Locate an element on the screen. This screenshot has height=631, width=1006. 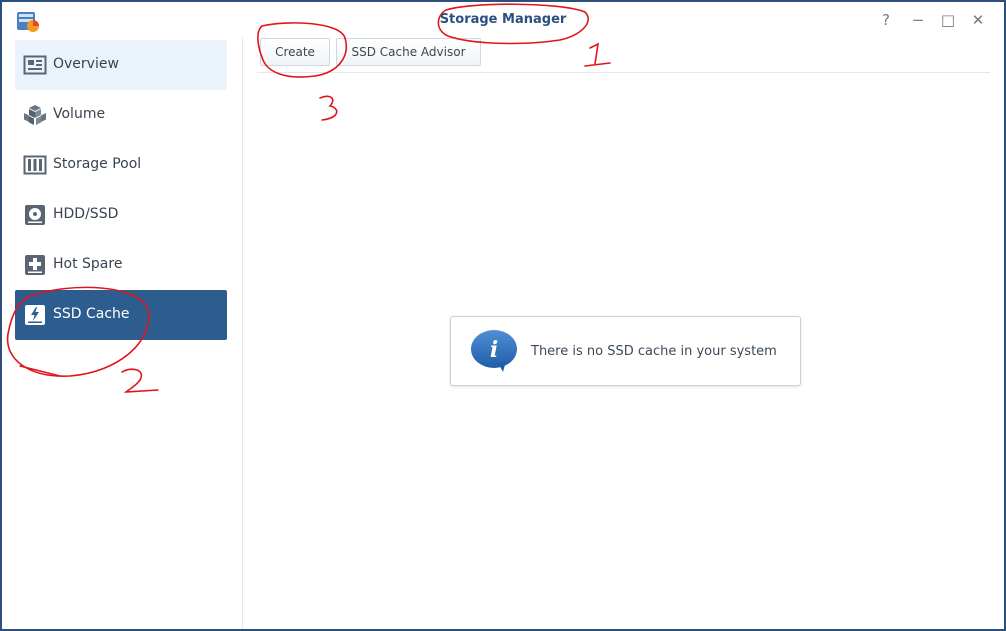
empty-state-message: There is no SSD cache in your system is located at coordinates (654, 351).